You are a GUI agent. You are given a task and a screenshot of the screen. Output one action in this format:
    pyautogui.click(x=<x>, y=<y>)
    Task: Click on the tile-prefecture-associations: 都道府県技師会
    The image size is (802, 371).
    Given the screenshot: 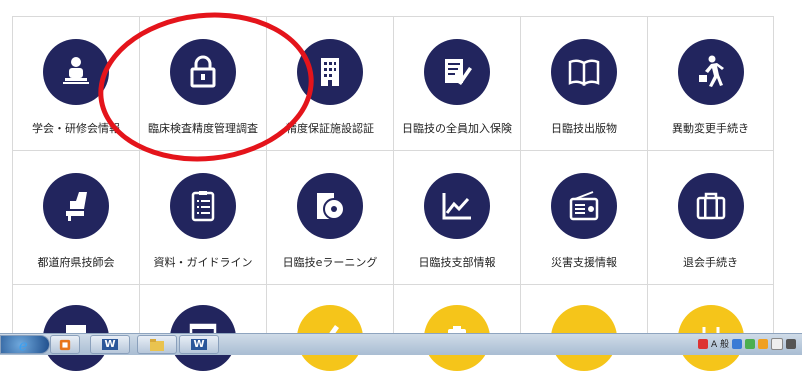 What is the action you would take?
    pyautogui.click(x=75, y=217)
    